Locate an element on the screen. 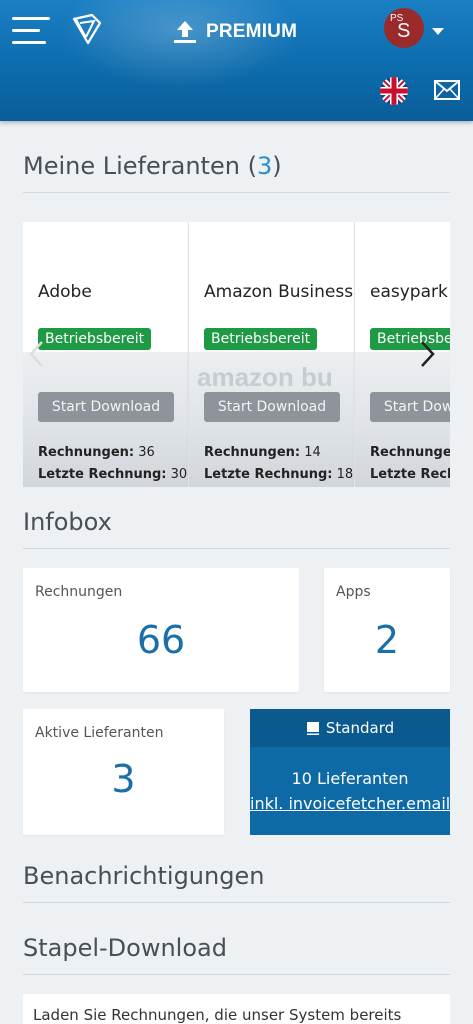 The image size is (473, 1024). apps-tile: Apps 2 is located at coordinates (387, 630).